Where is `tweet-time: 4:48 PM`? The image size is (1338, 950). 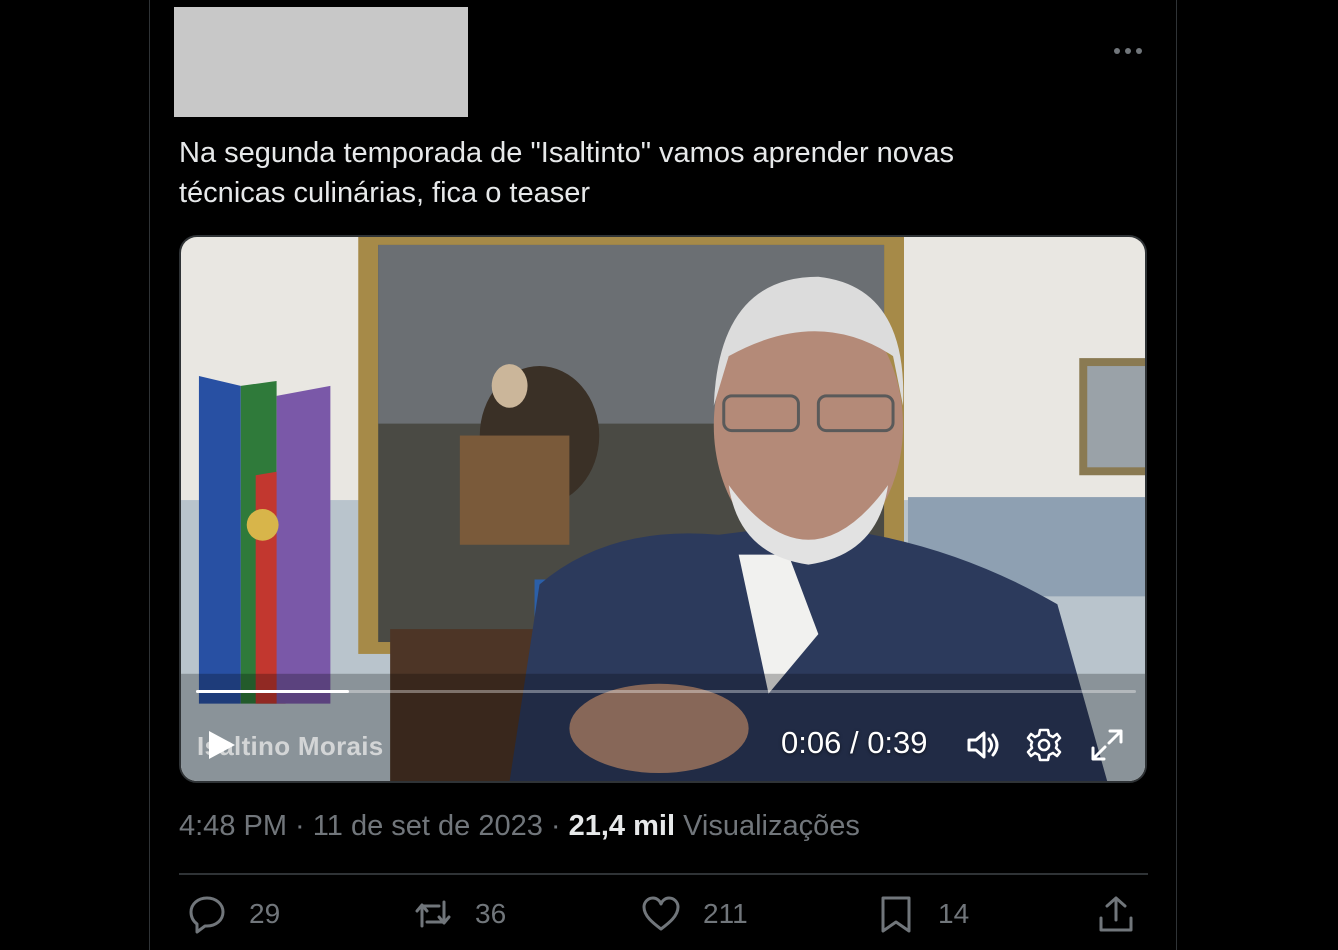
tweet-time: 4:48 PM is located at coordinates (233, 826).